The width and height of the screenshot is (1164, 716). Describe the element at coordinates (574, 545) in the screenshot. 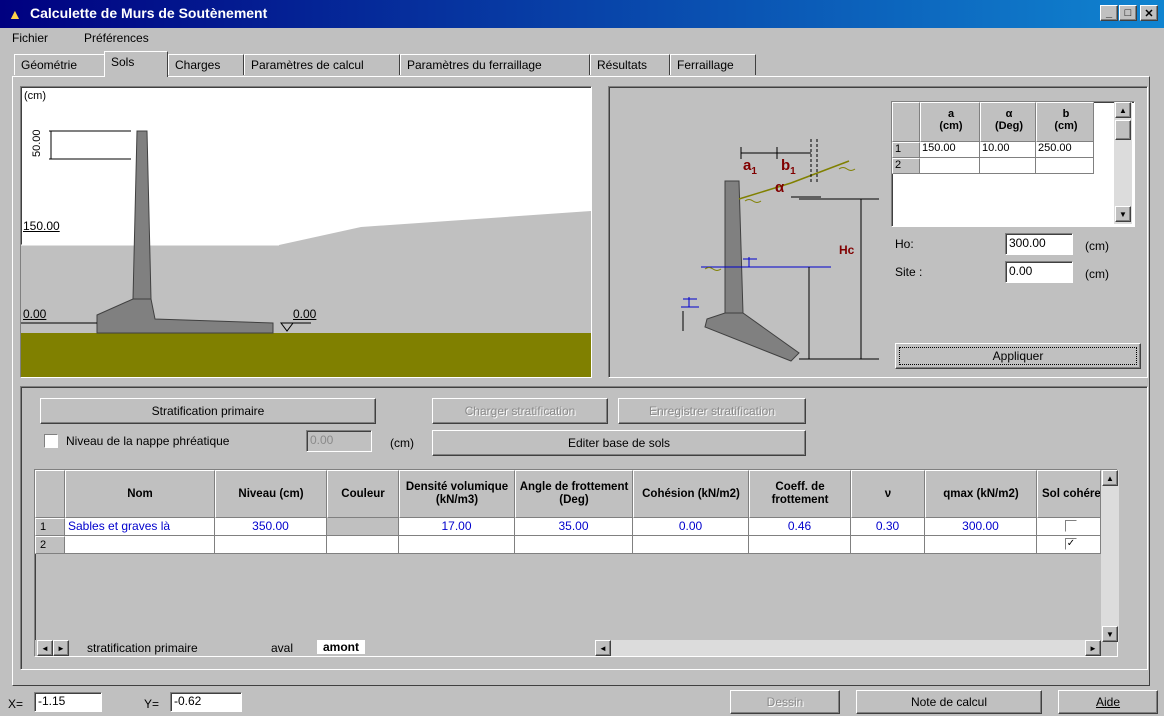

I see `table-cell-angle` at that location.